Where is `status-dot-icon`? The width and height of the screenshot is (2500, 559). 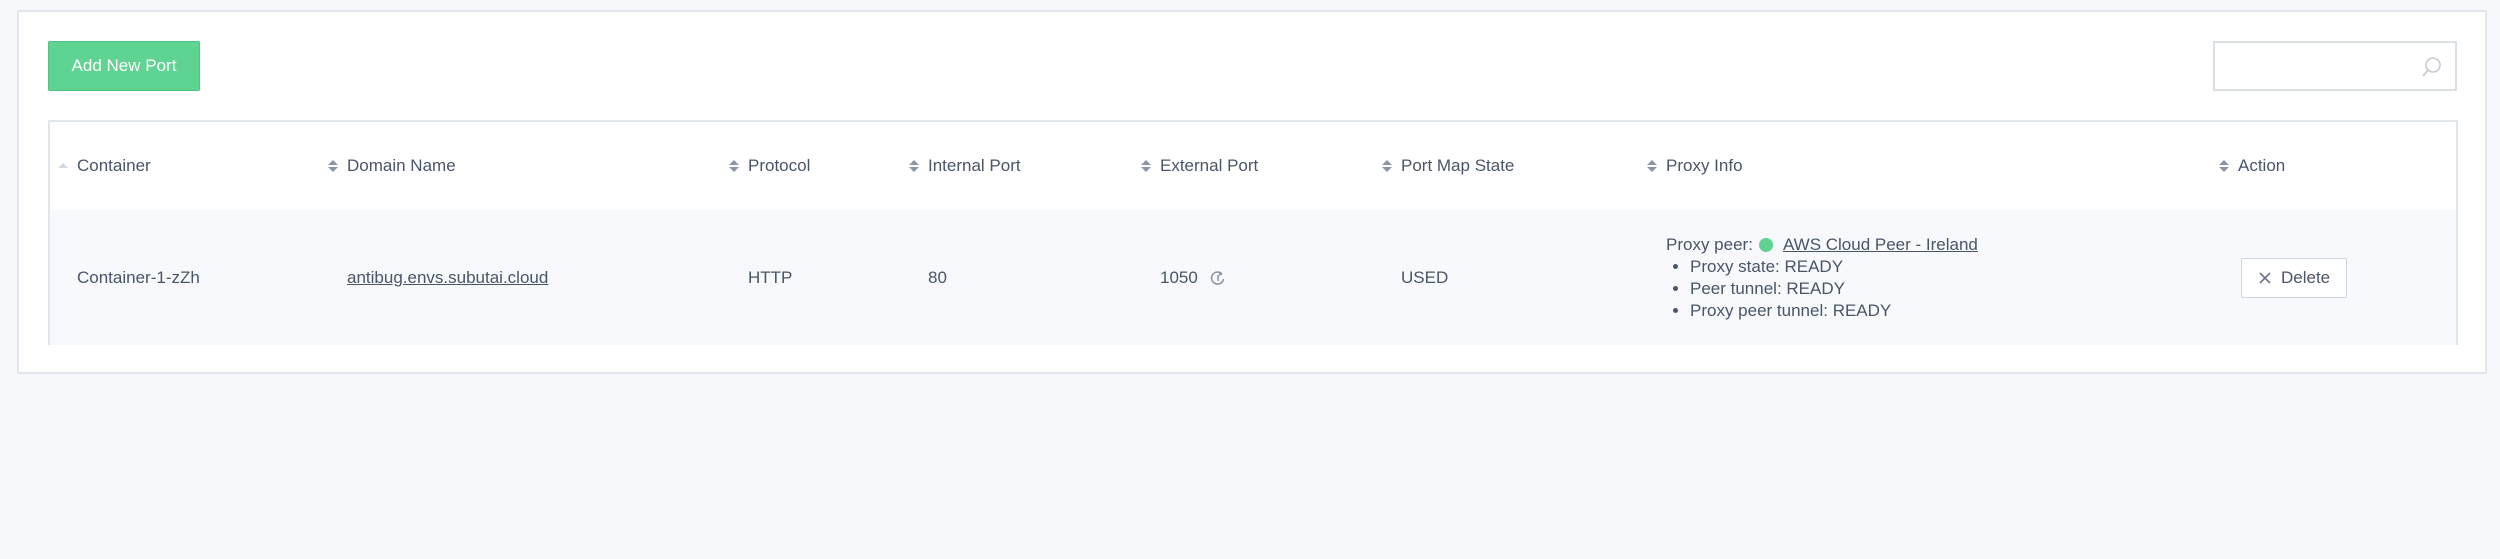
status-dot-icon is located at coordinates (1765, 244).